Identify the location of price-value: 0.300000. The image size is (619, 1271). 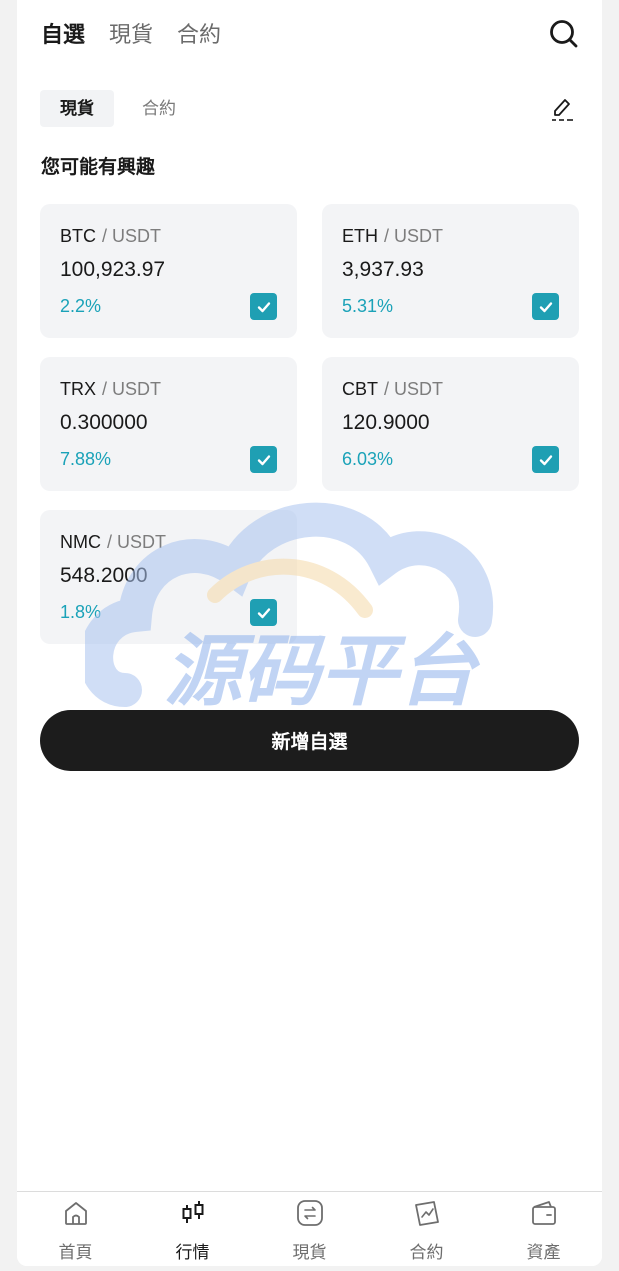
(104, 422).